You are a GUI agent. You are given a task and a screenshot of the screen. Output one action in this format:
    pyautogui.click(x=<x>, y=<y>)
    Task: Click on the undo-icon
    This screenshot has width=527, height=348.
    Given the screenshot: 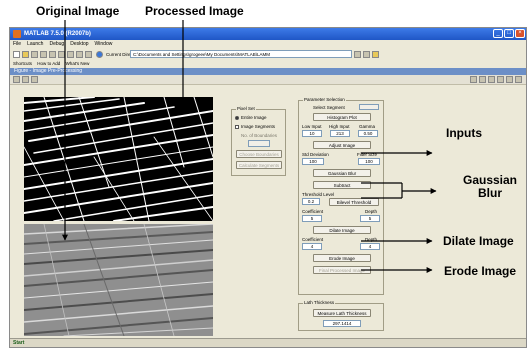 What is the action you would take?
    pyautogui.click(x=61, y=54)
    